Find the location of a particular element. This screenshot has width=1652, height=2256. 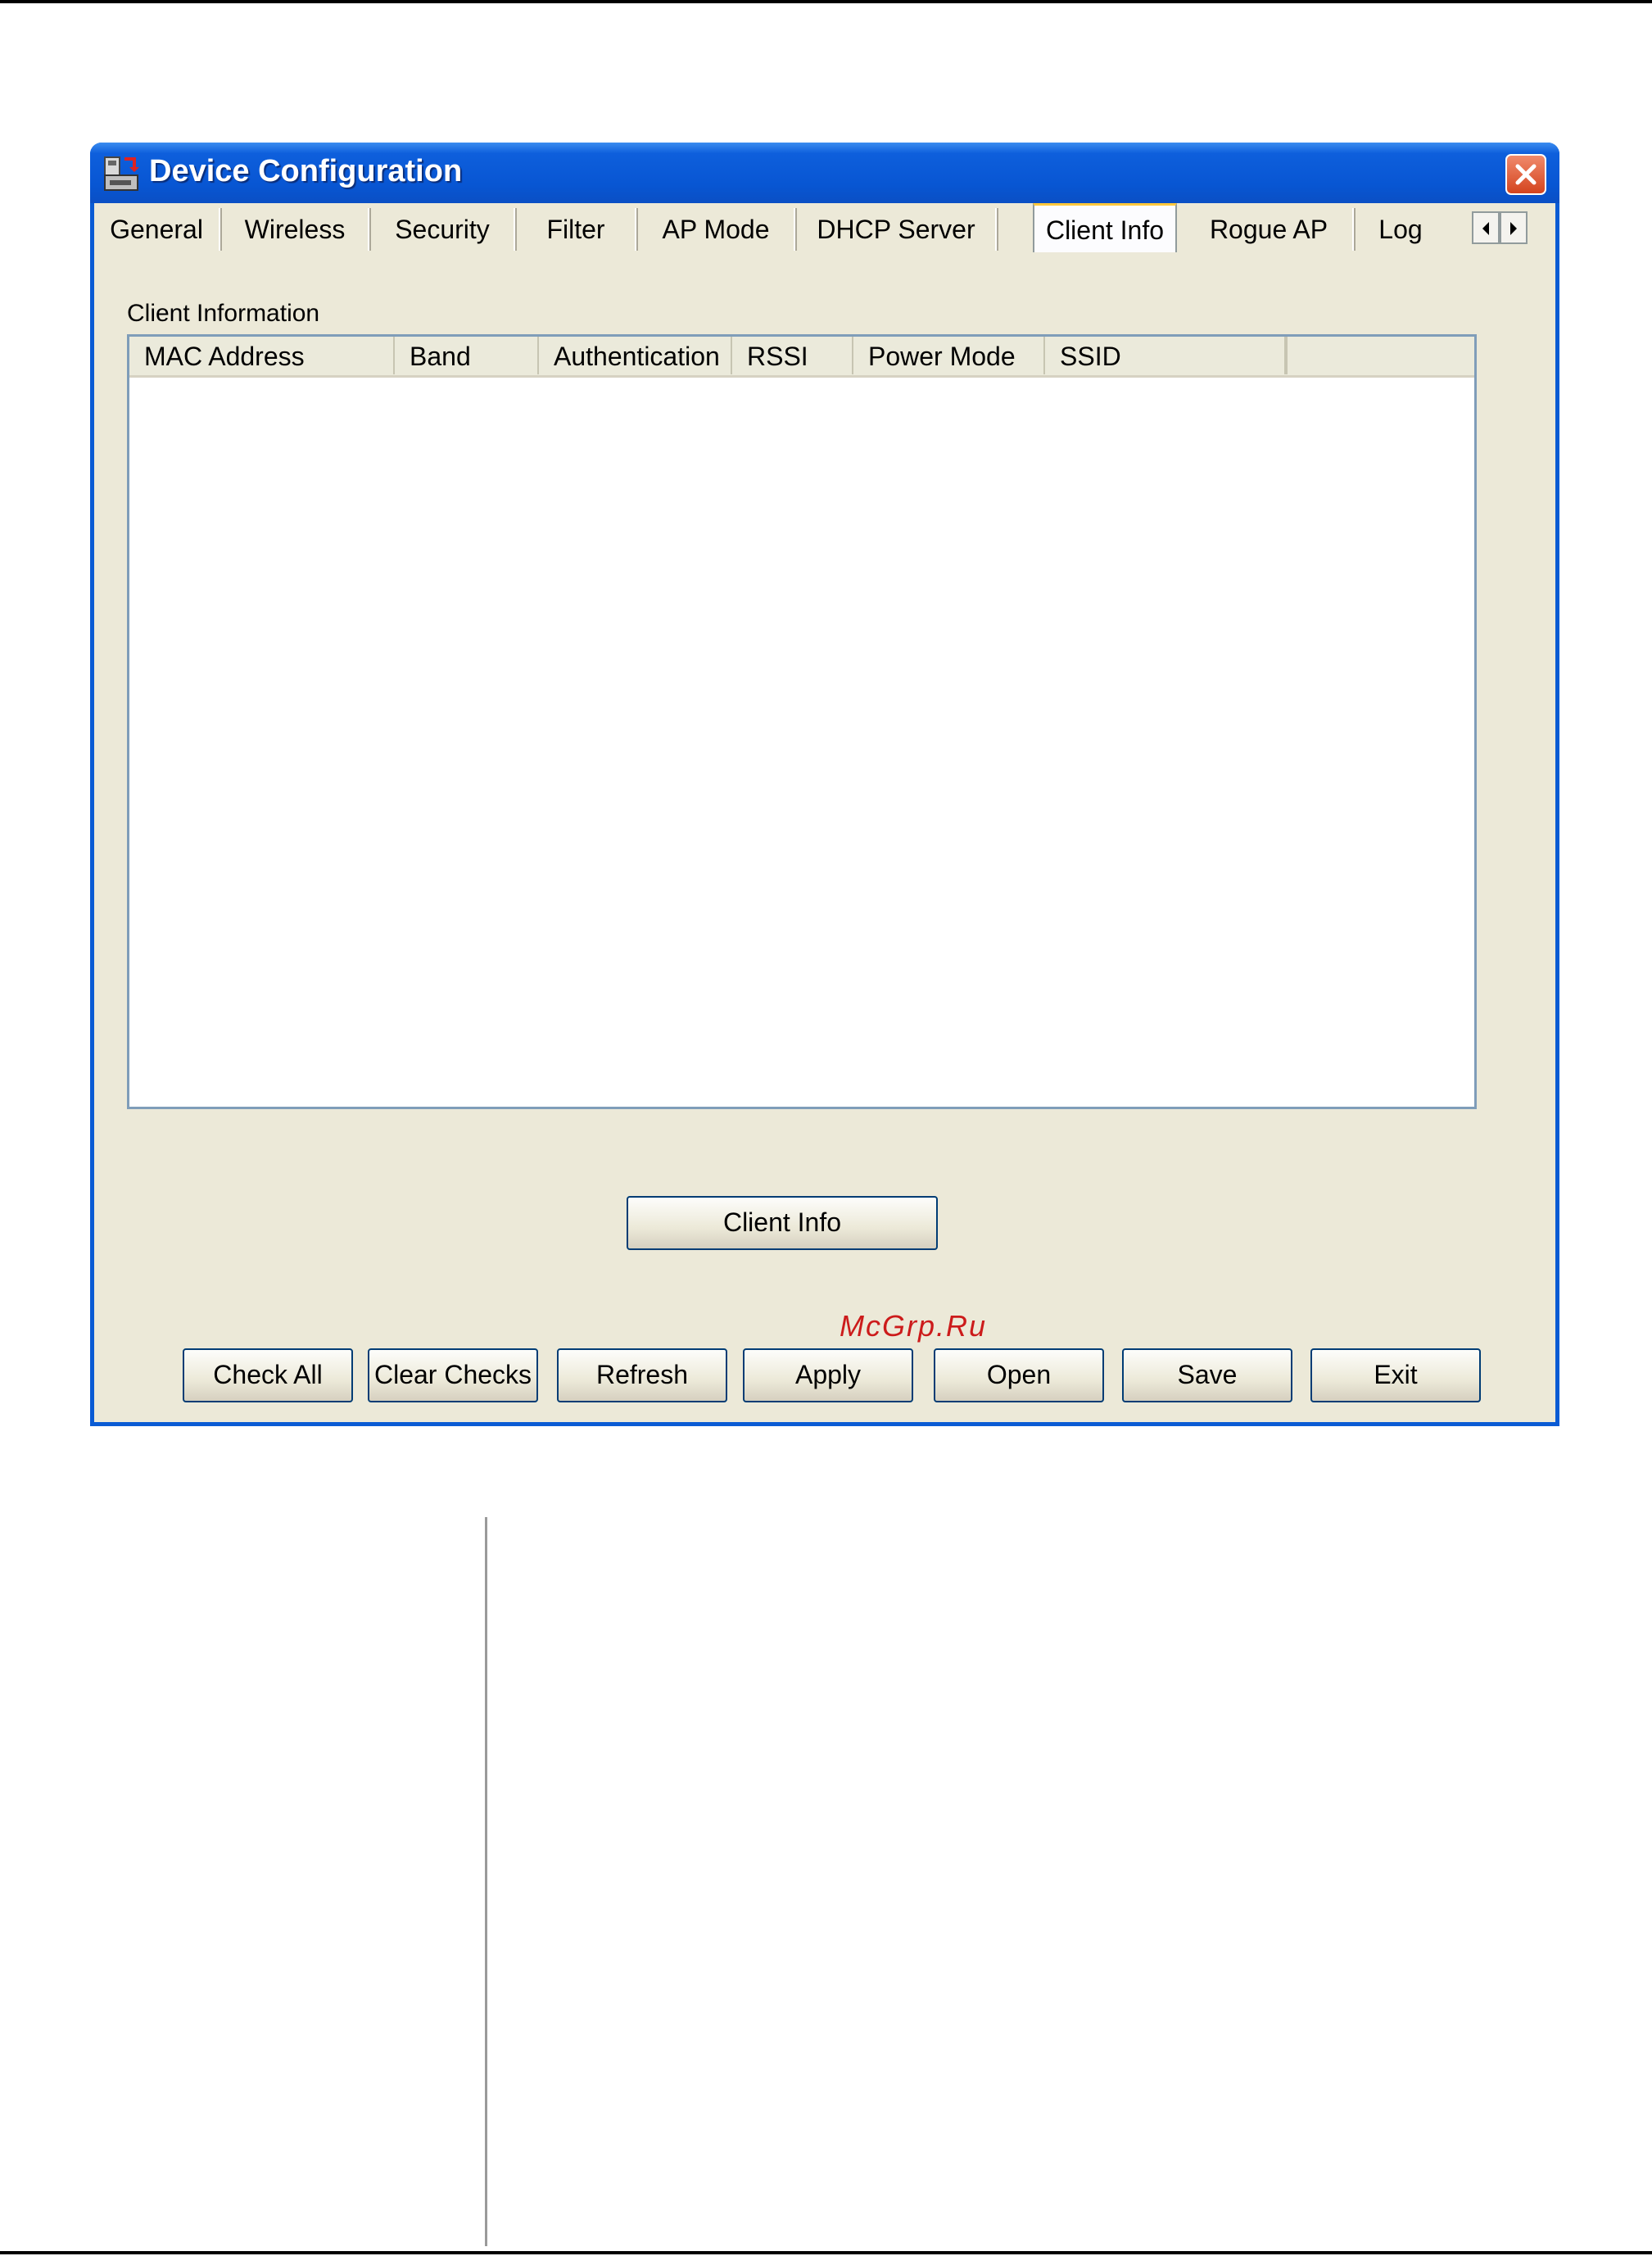

tab-security: Security is located at coordinates (443, 230).